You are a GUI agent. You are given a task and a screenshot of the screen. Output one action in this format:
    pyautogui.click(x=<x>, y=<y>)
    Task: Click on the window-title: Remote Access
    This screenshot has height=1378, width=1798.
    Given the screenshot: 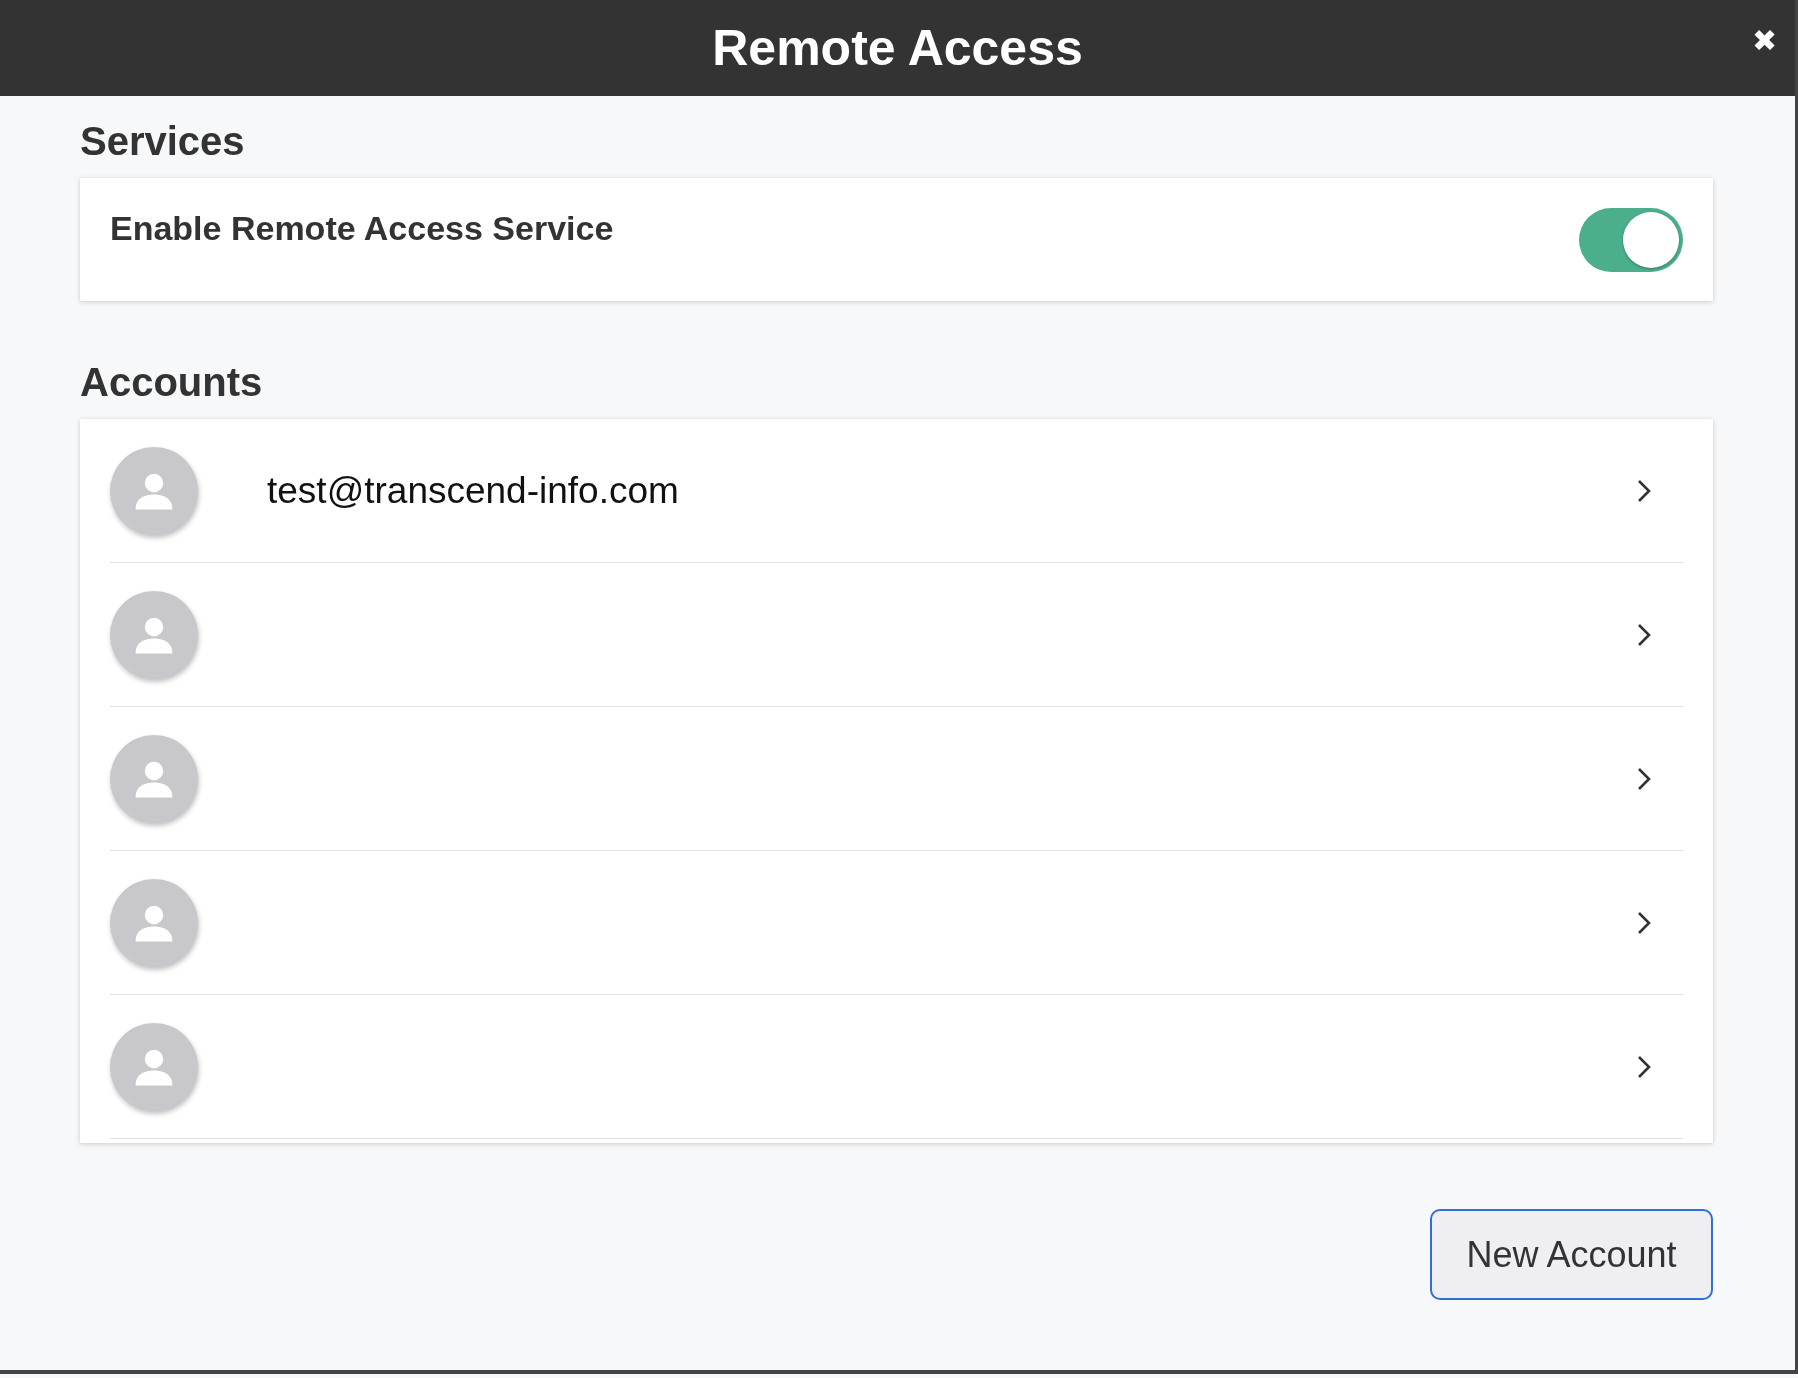 What is the action you would take?
    pyautogui.click(x=897, y=48)
    